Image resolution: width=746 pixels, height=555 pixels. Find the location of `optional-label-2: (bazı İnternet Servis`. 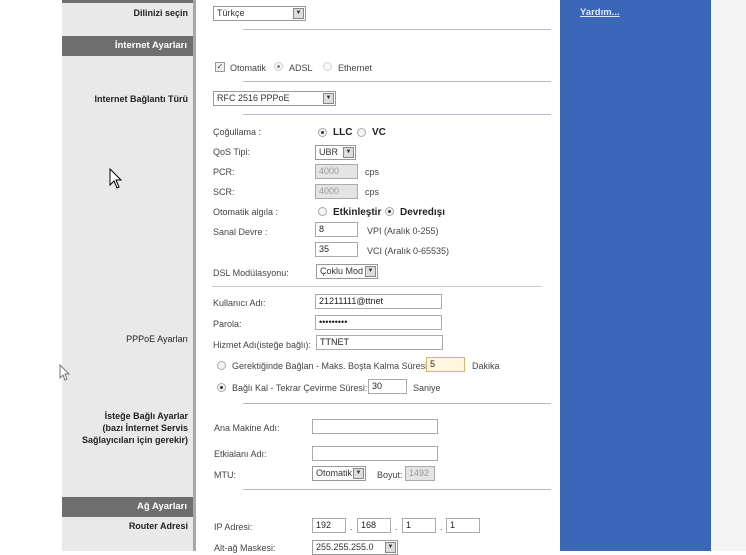

optional-label-2: (bazı İnternet Servis is located at coordinates (145, 428).